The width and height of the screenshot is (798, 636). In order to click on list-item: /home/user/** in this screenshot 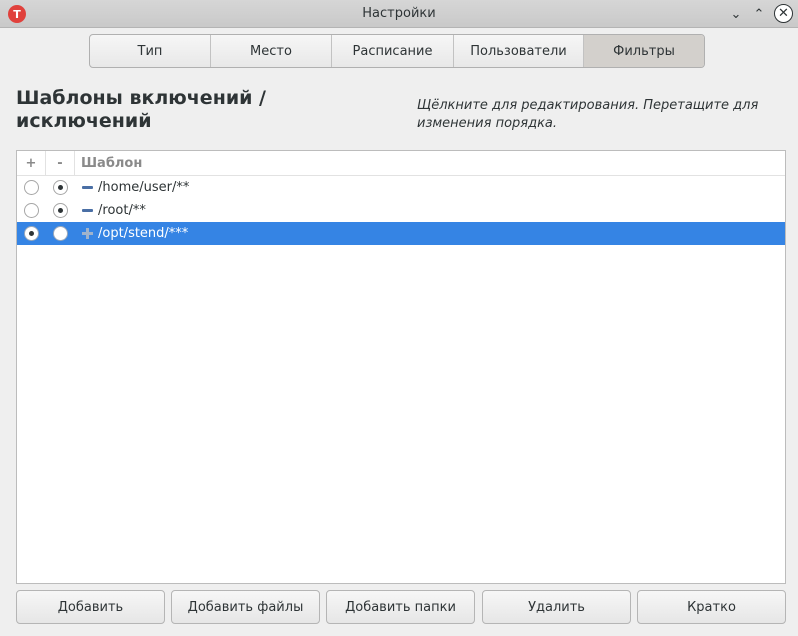, I will do `click(401, 187)`.